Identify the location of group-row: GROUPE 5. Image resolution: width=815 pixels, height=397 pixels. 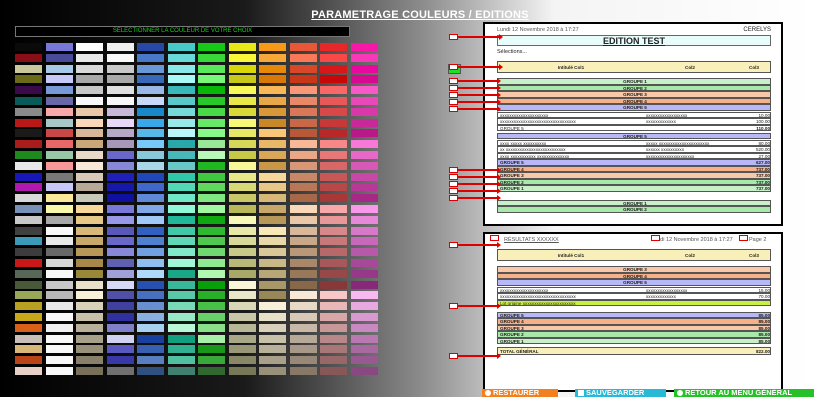
(634, 135).